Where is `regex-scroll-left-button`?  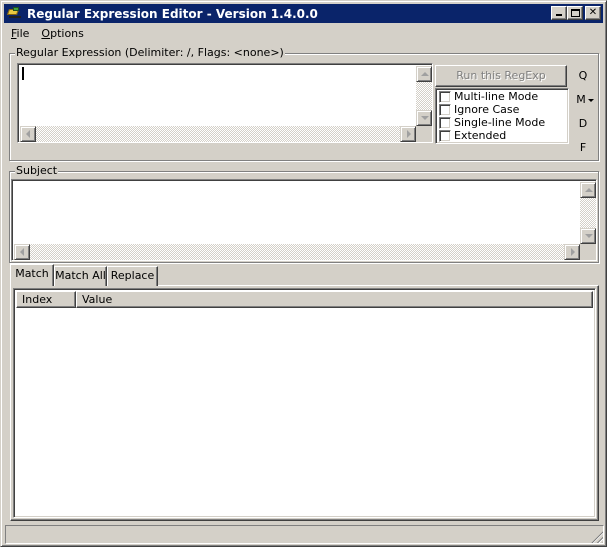 regex-scroll-left-button is located at coordinates (28, 134).